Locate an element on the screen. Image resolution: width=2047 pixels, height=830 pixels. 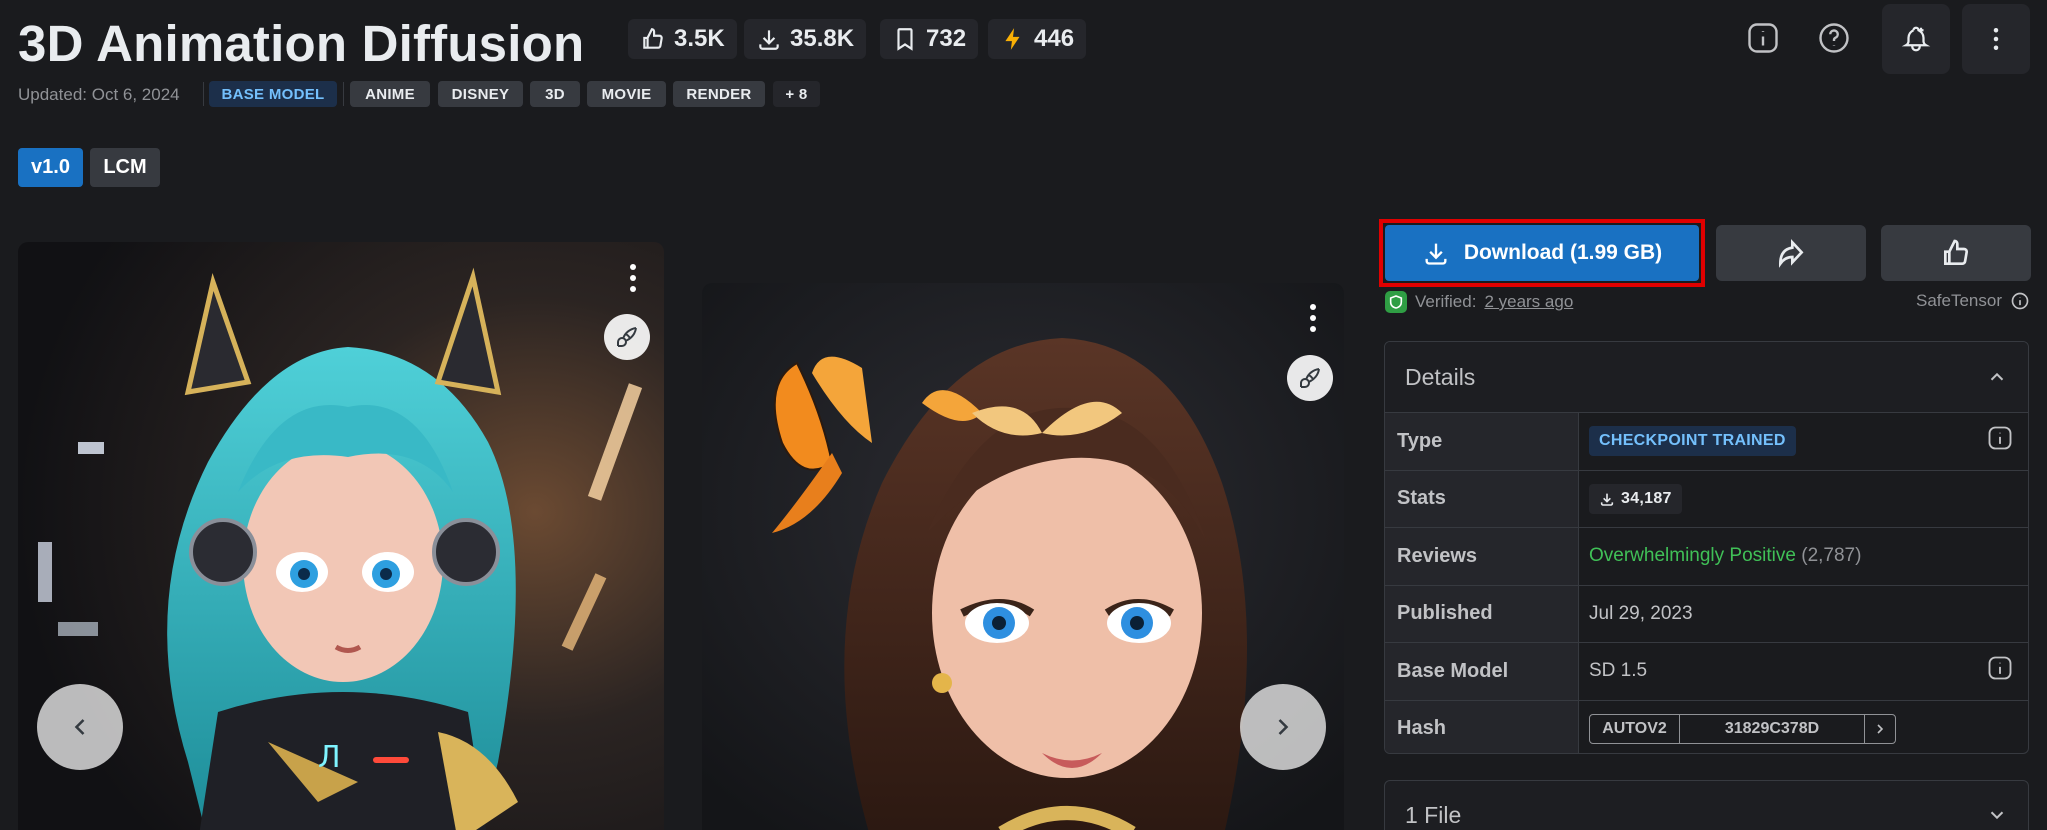
tag-render: RENDER is located at coordinates (719, 94).